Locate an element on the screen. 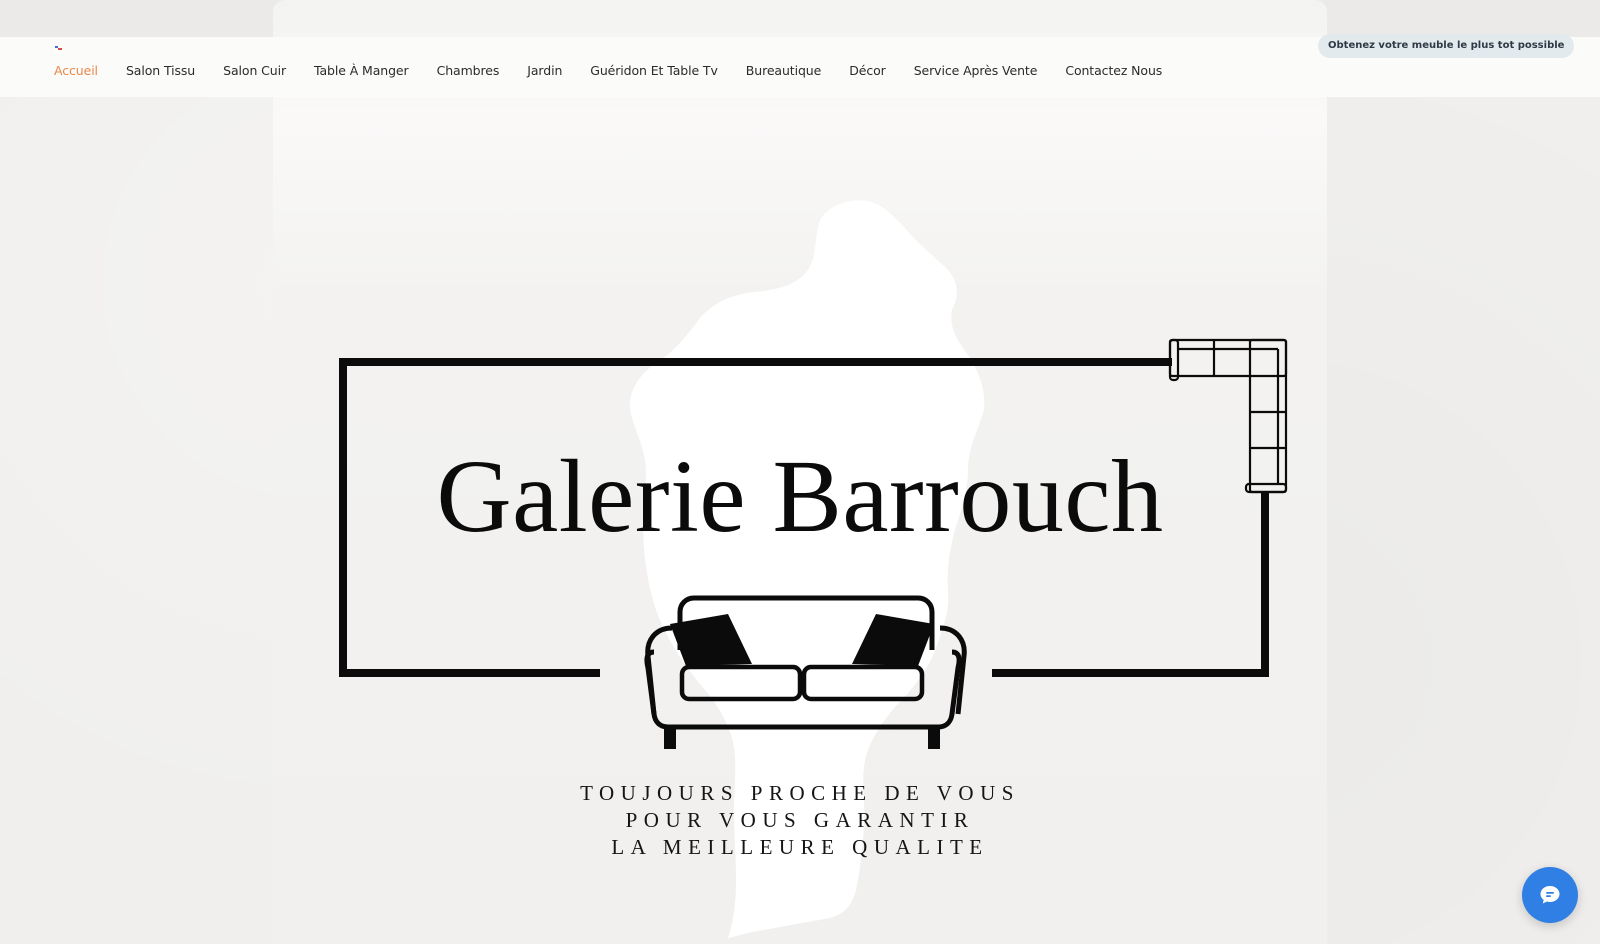 This screenshot has height=944, width=1600. nav-item-decor: Décor is located at coordinates (867, 70).